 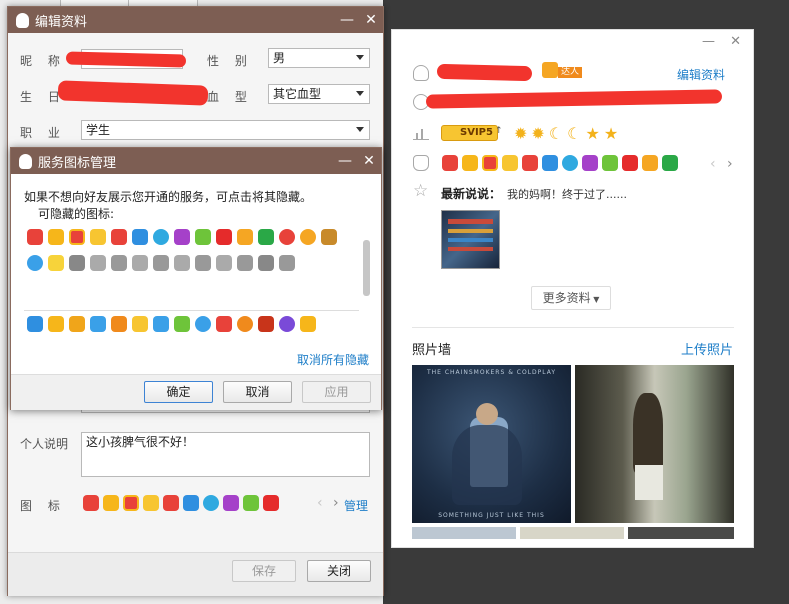 What do you see at coordinates (356, 505) in the screenshot?
I see `manage-link: 管理` at bounding box center [356, 505].